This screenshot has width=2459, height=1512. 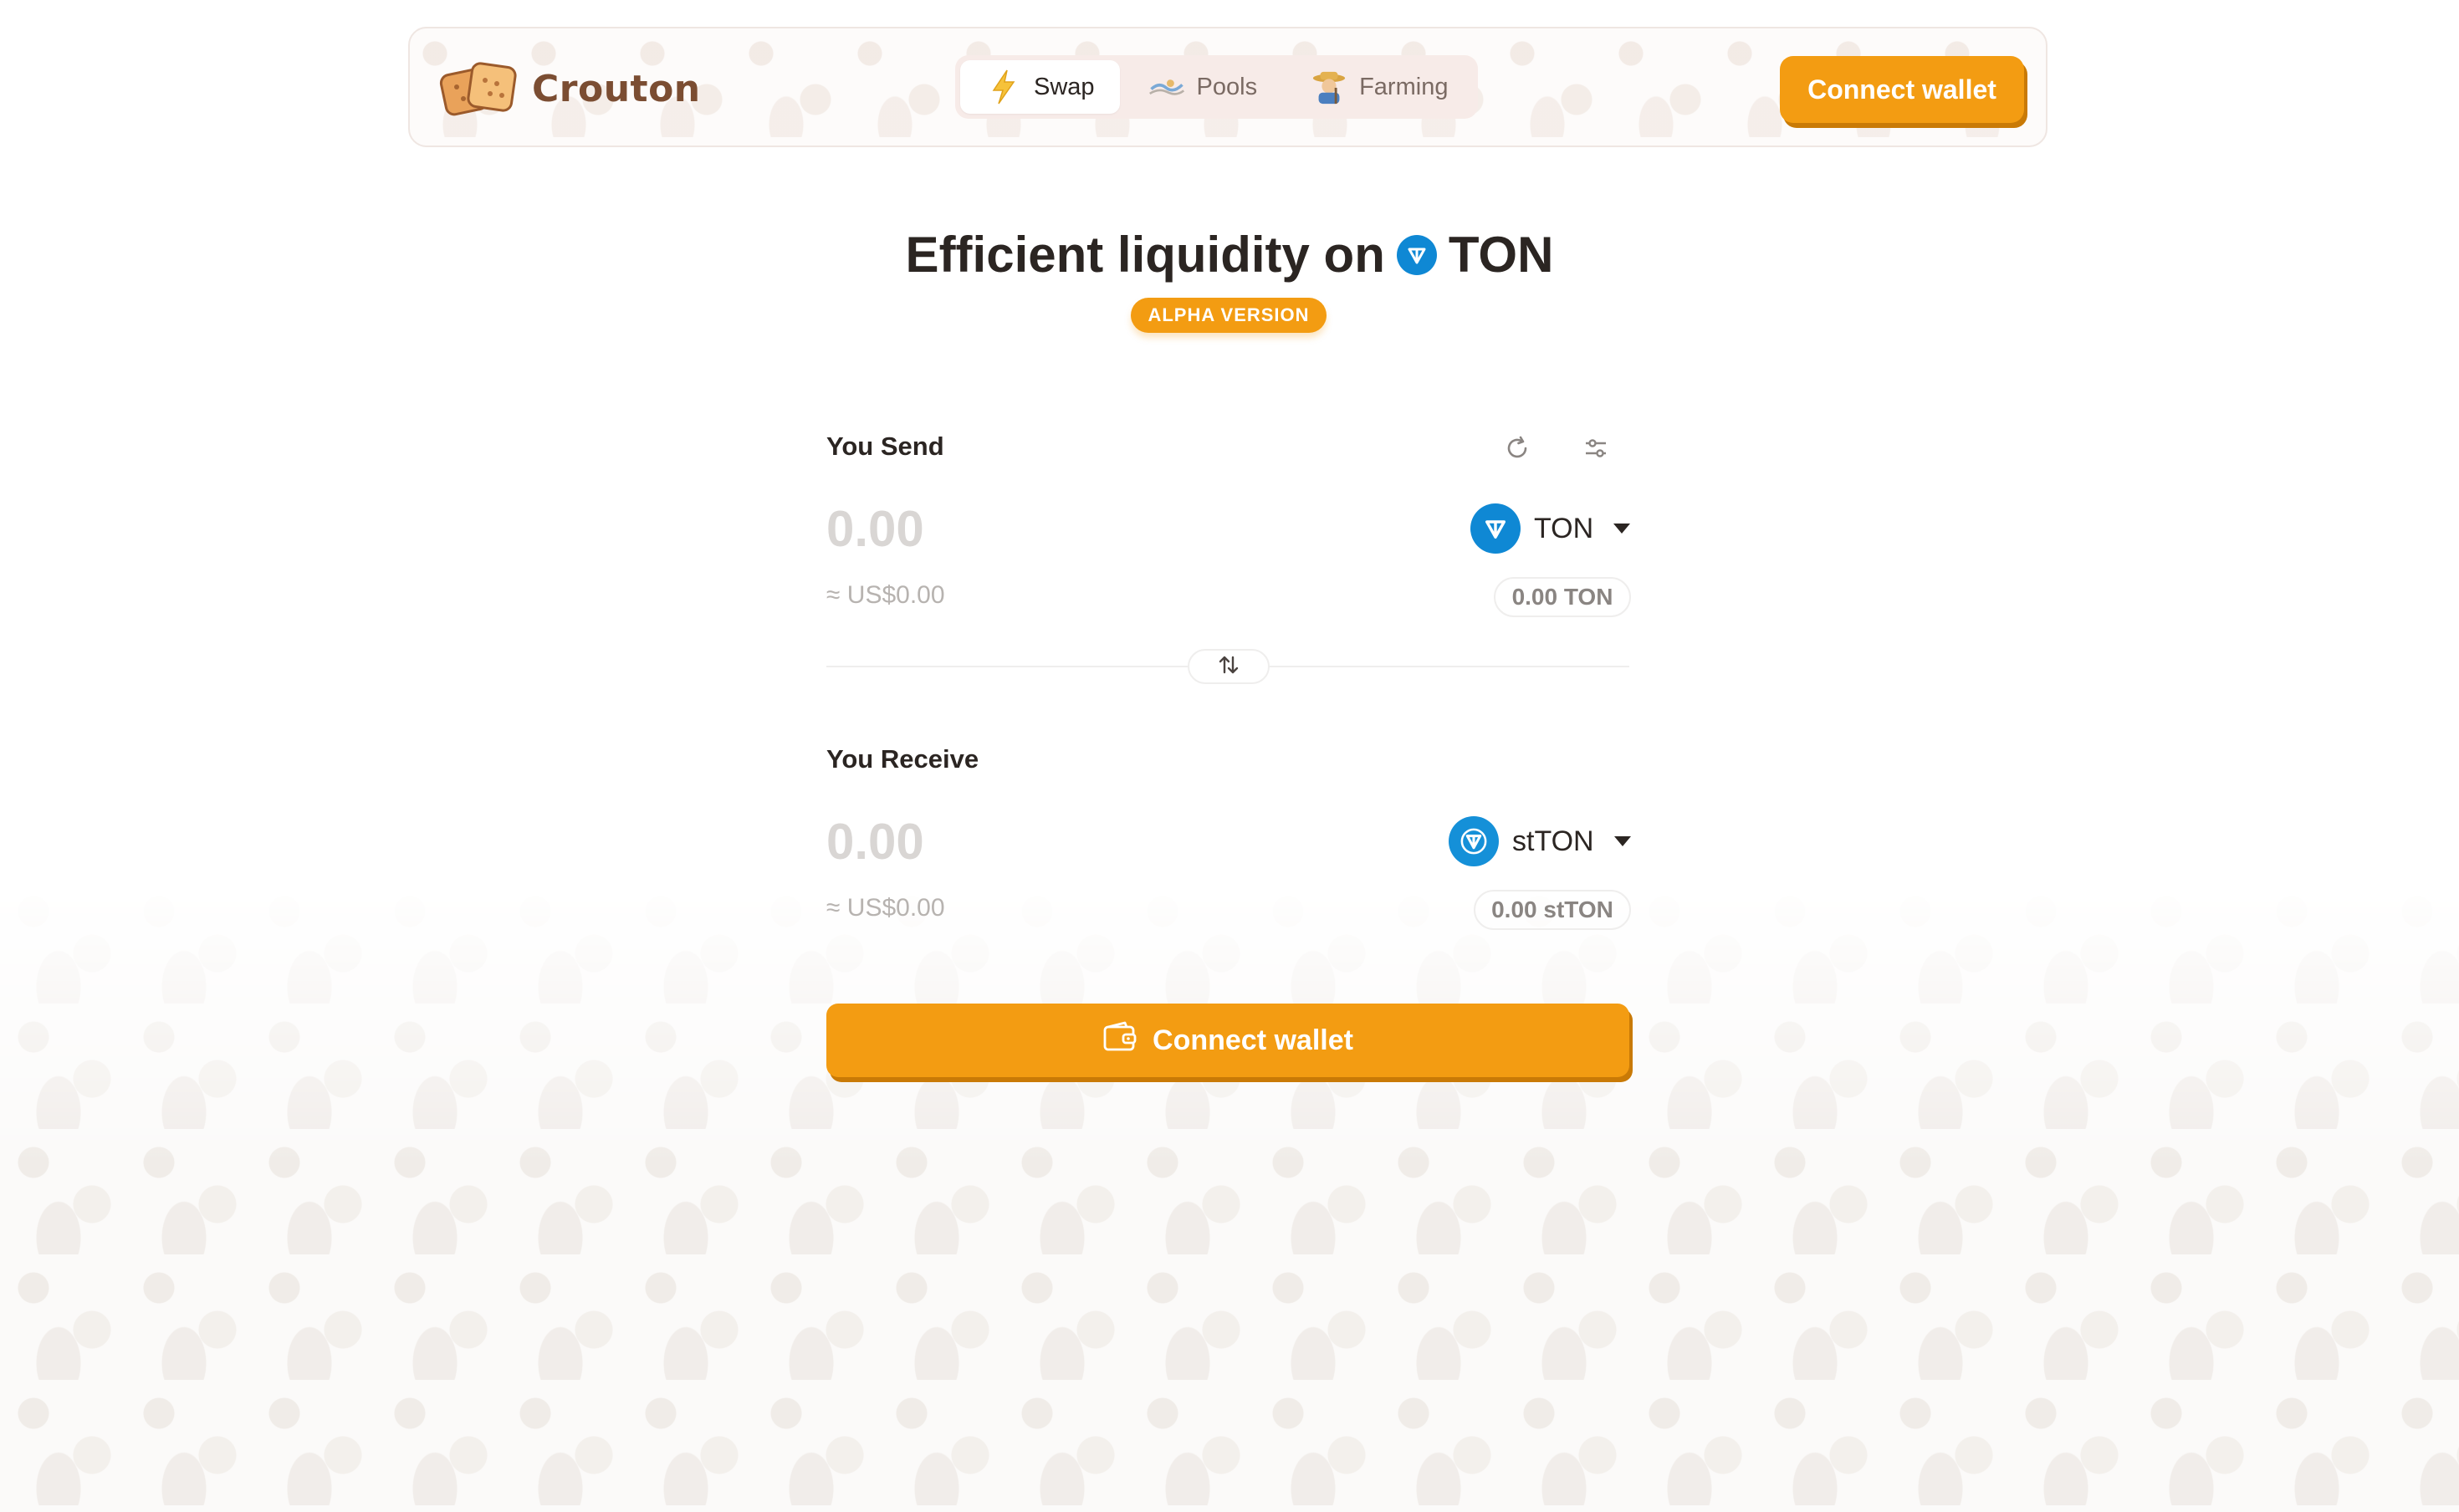 I want to click on logo: Crouton, so click(x=569, y=89).